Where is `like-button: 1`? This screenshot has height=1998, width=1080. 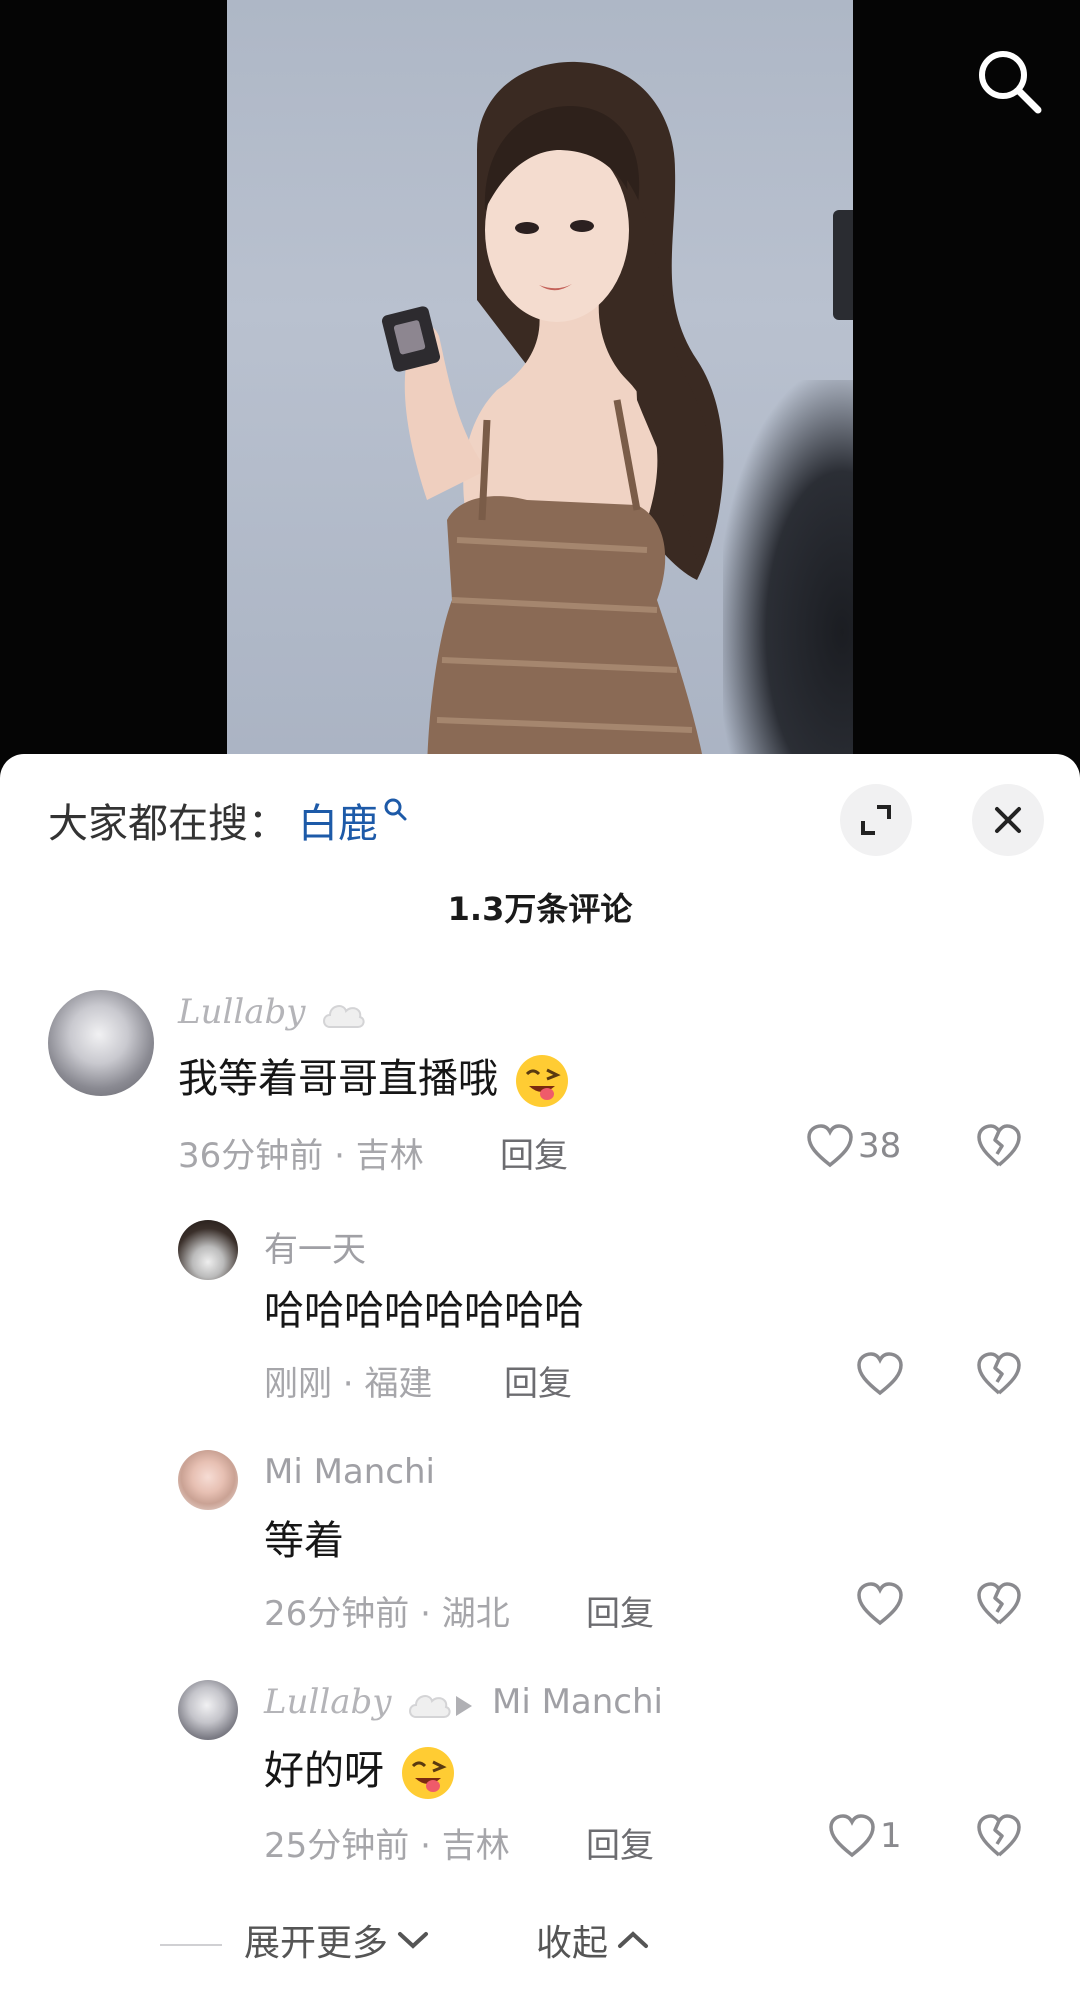 like-button: 1 is located at coordinates (865, 1836).